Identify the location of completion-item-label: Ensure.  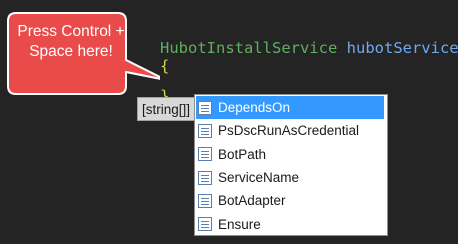
(239, 224).